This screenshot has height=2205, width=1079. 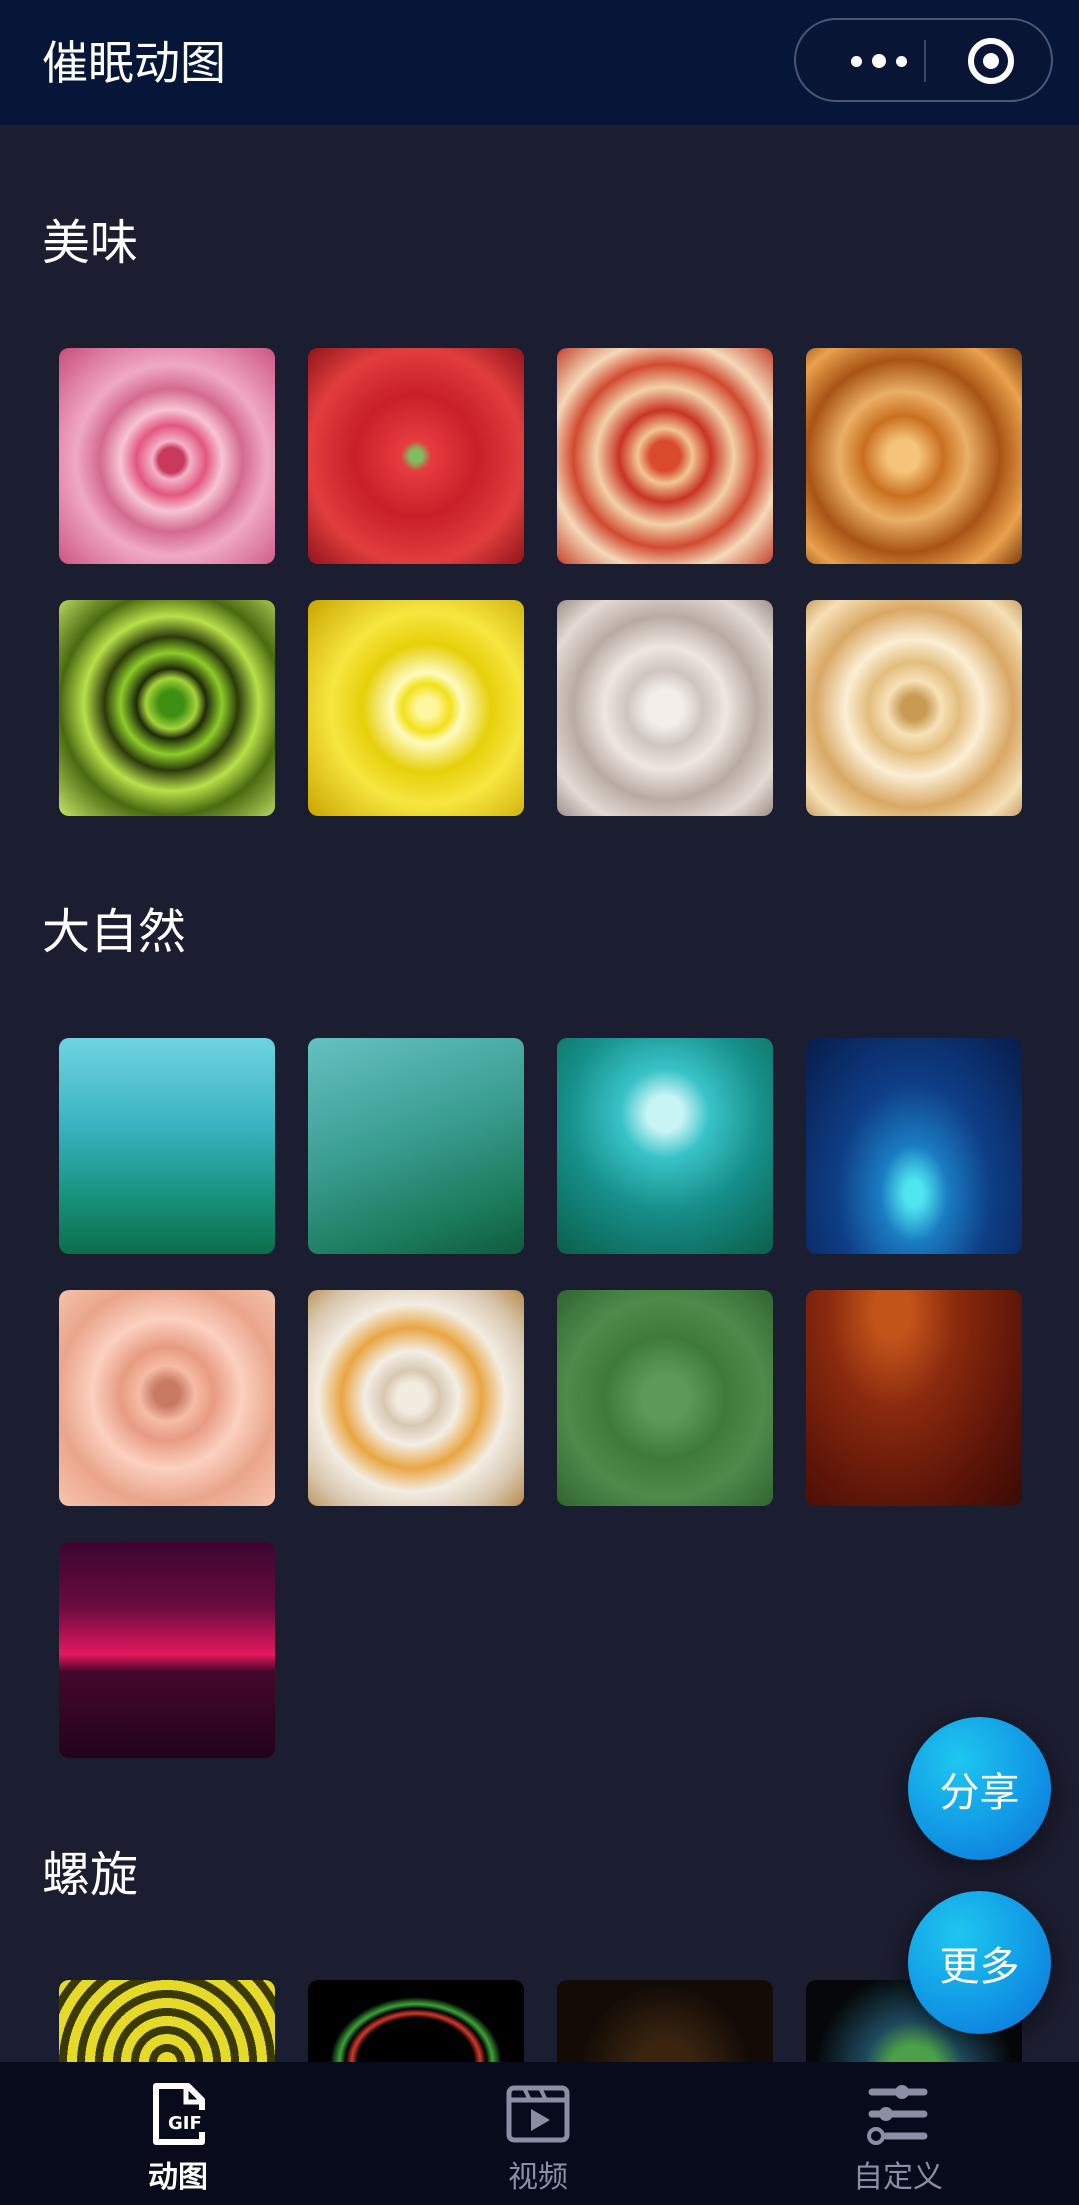 I want to click on record-target-icon, so click(x=991, y=61).